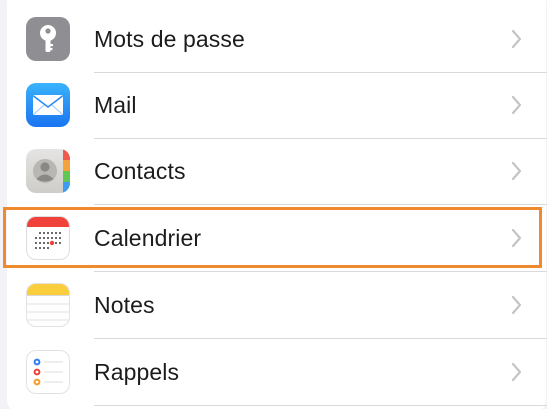 The image size is (547, 409). What do you see at coordinates (48, 105) in the screenshot?
I see `envelope-icon` at bounding box center [48, 105].